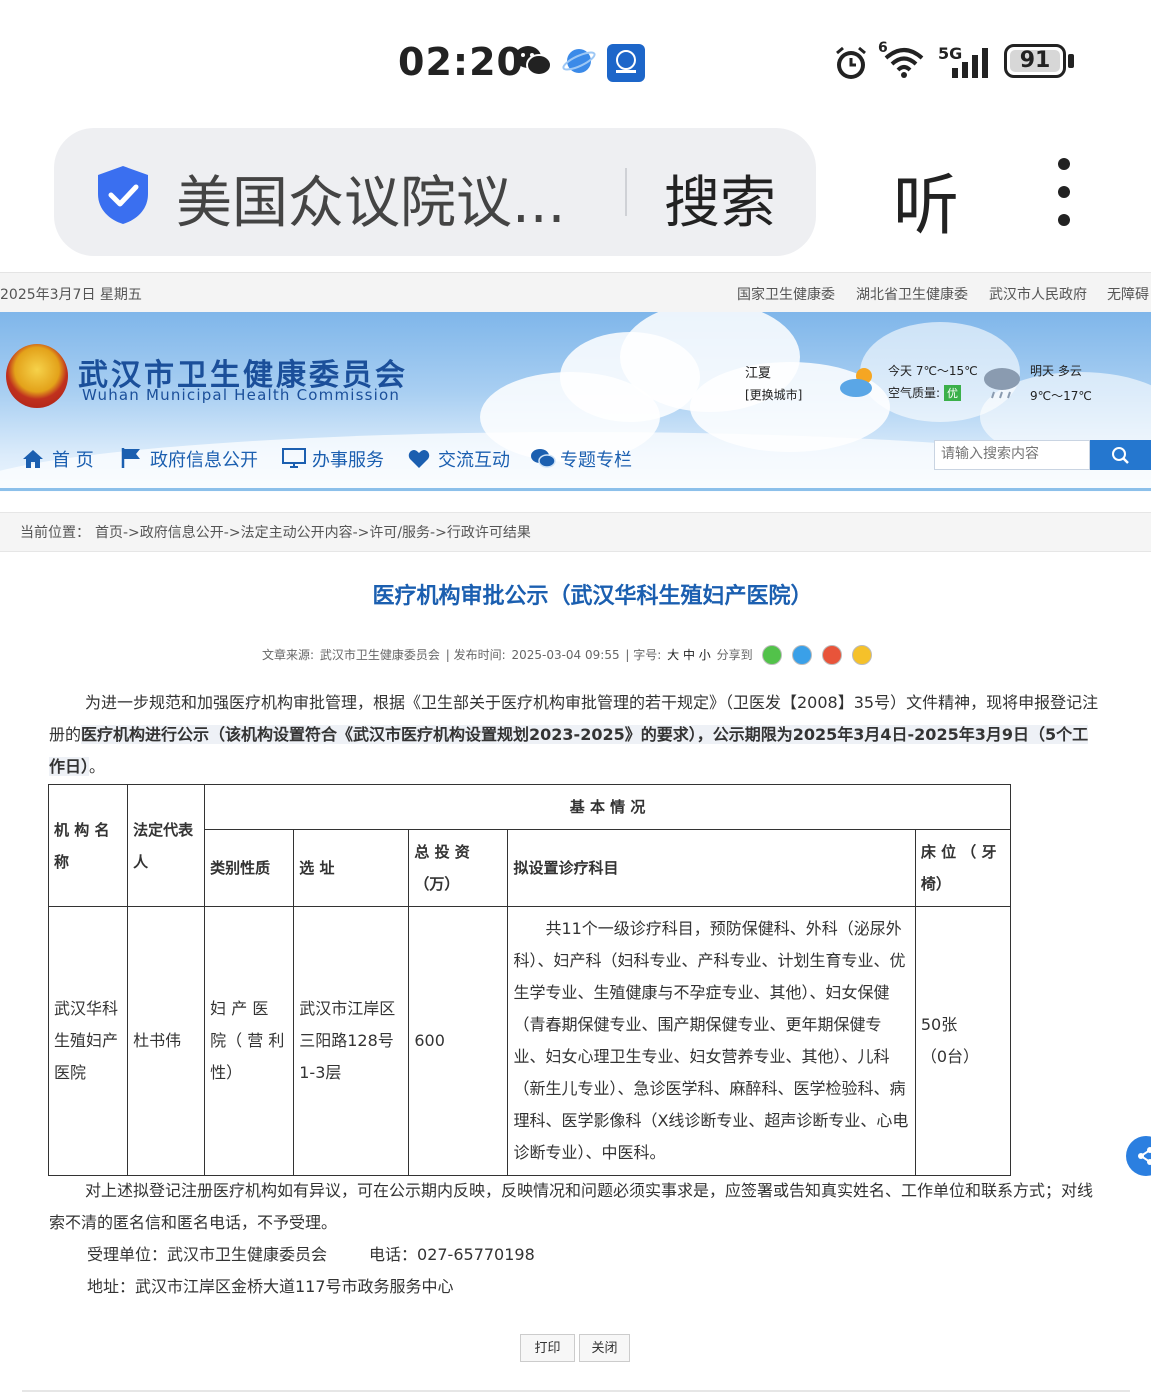 The image size is (1151, 1400). I want to click on cloudy-rain-icon, so click(1002, 382).